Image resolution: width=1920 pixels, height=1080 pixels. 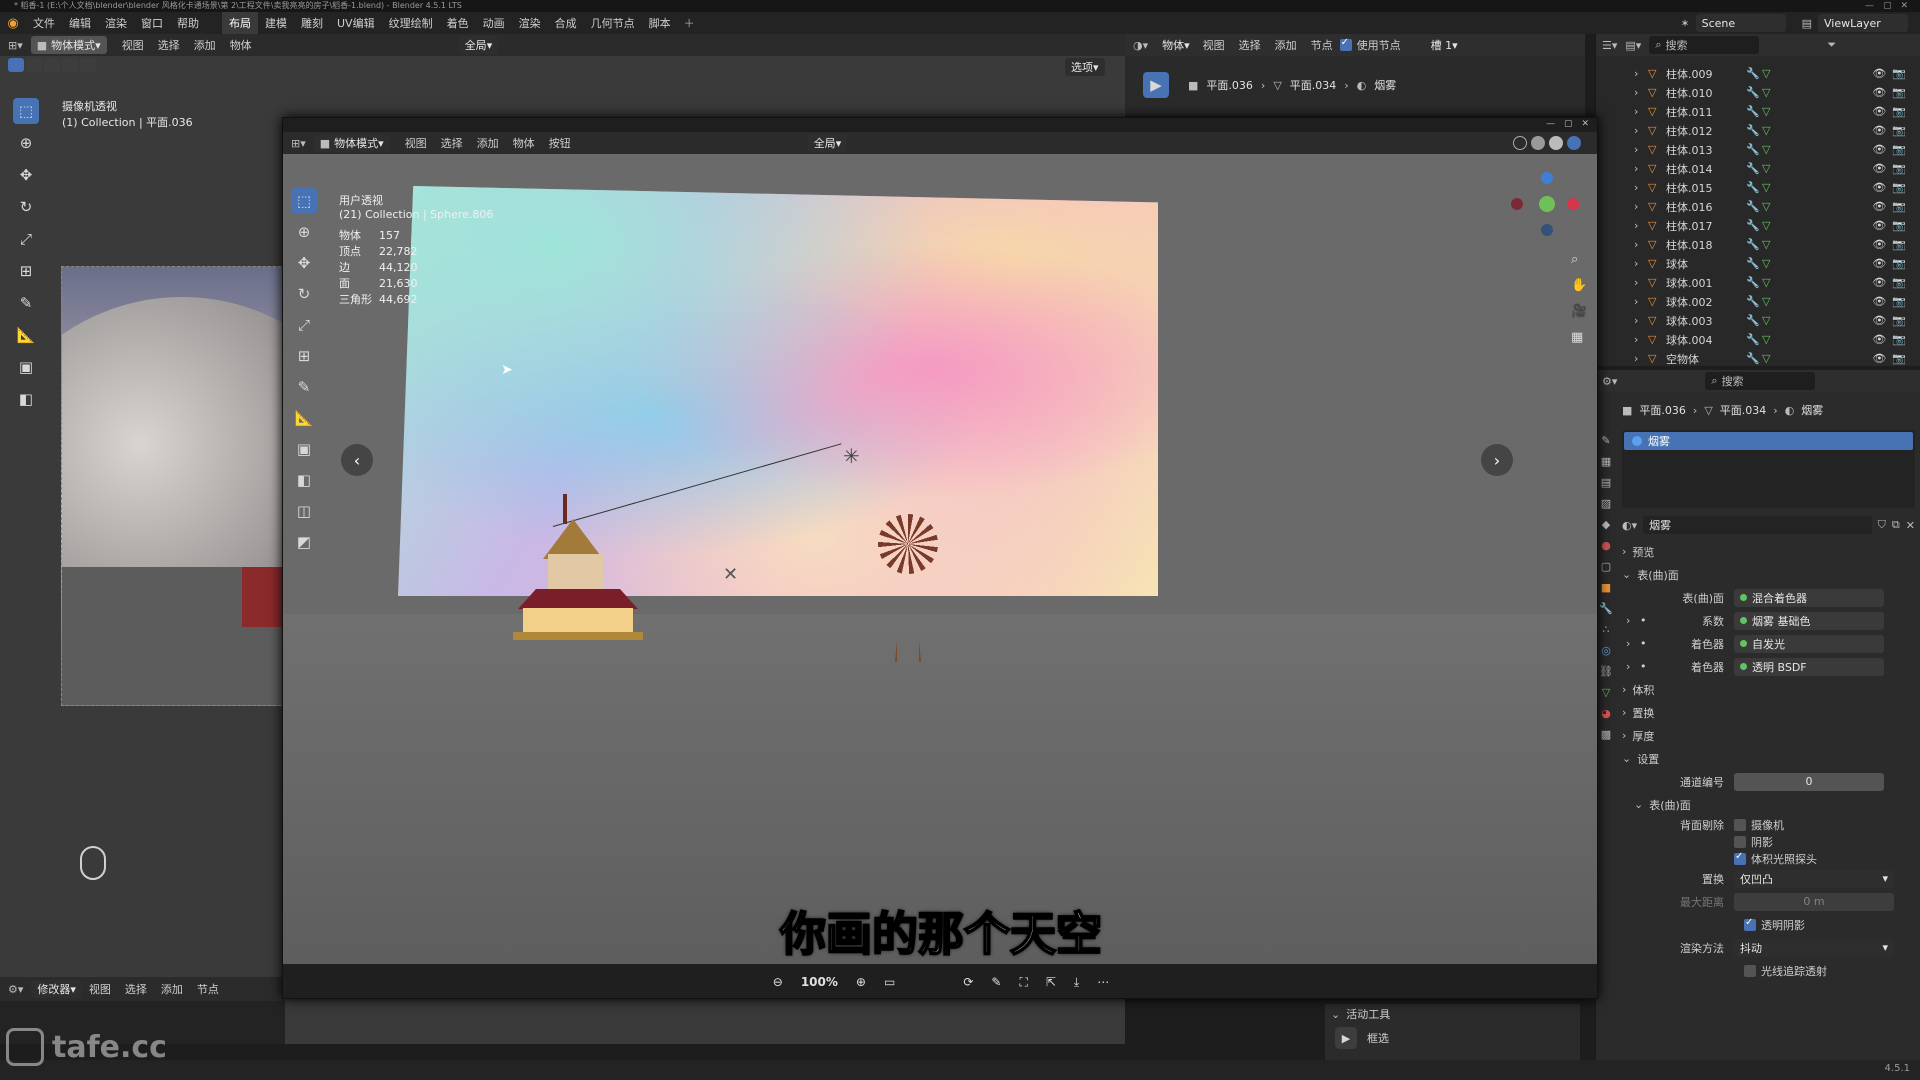 I want to click on top-menu-item: 渲染, so click(x=116, y=23).